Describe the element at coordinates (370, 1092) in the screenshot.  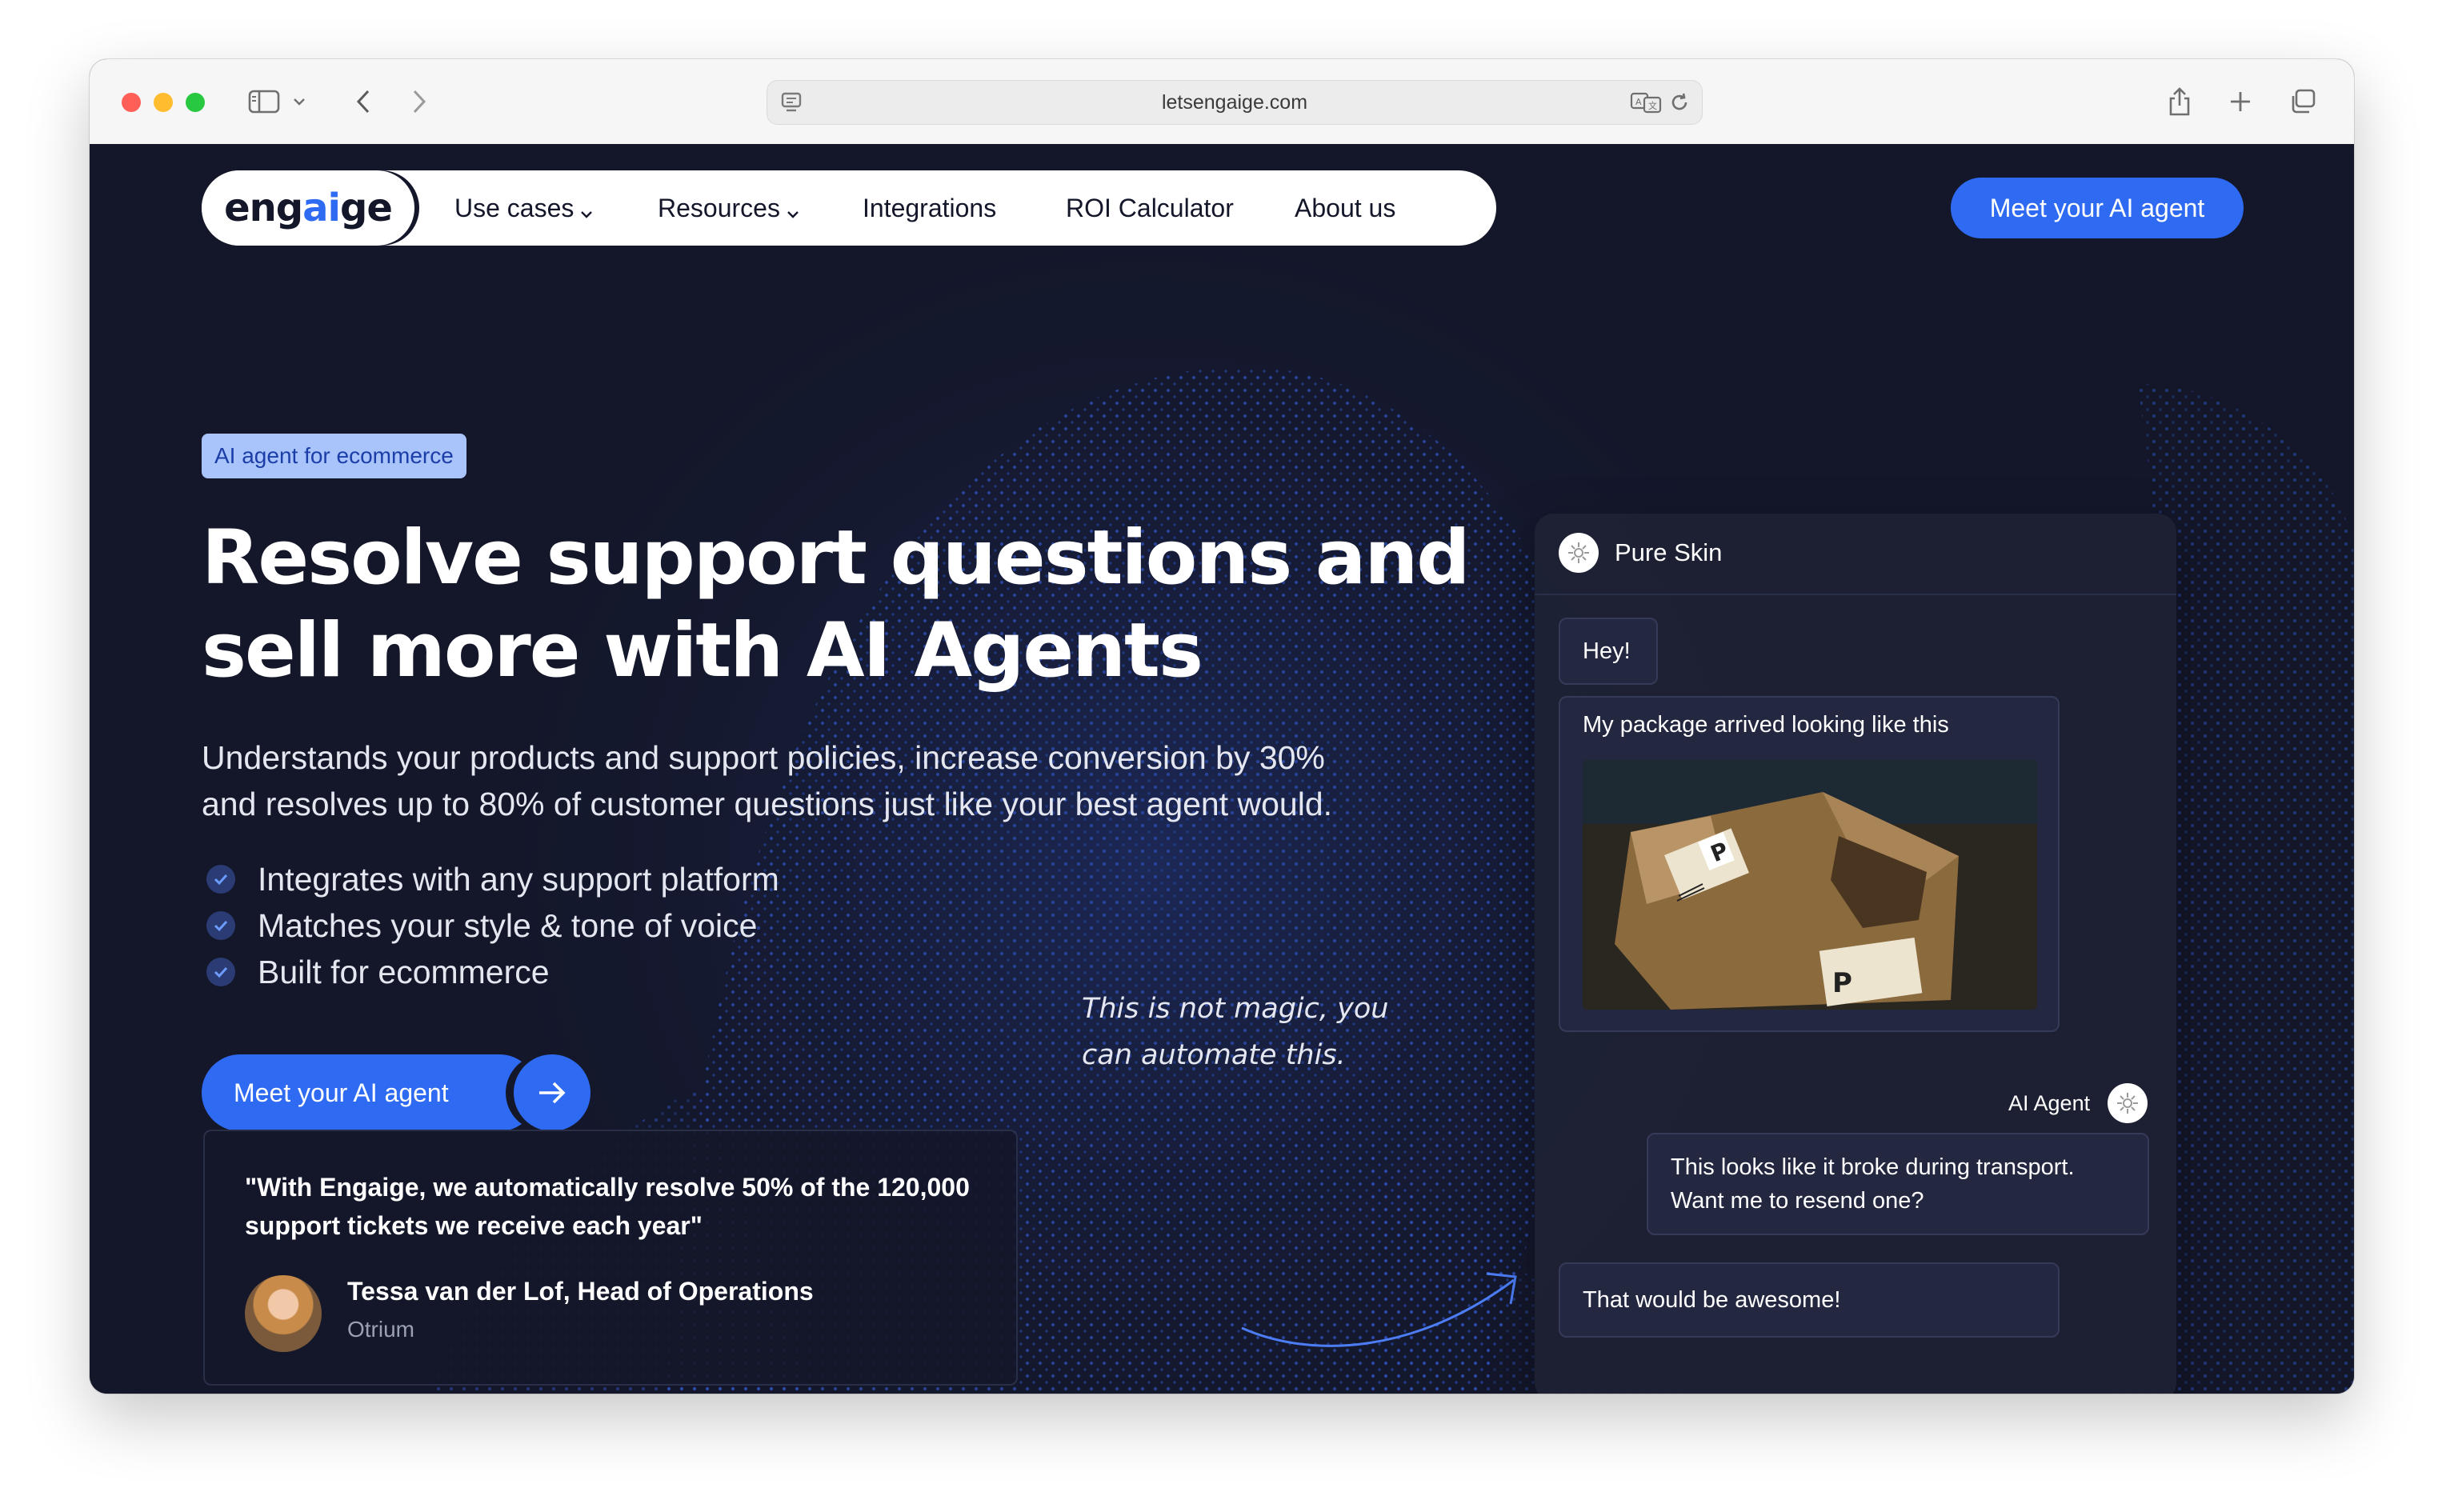
I see `cta-label: Meet your AI agent` at that location.